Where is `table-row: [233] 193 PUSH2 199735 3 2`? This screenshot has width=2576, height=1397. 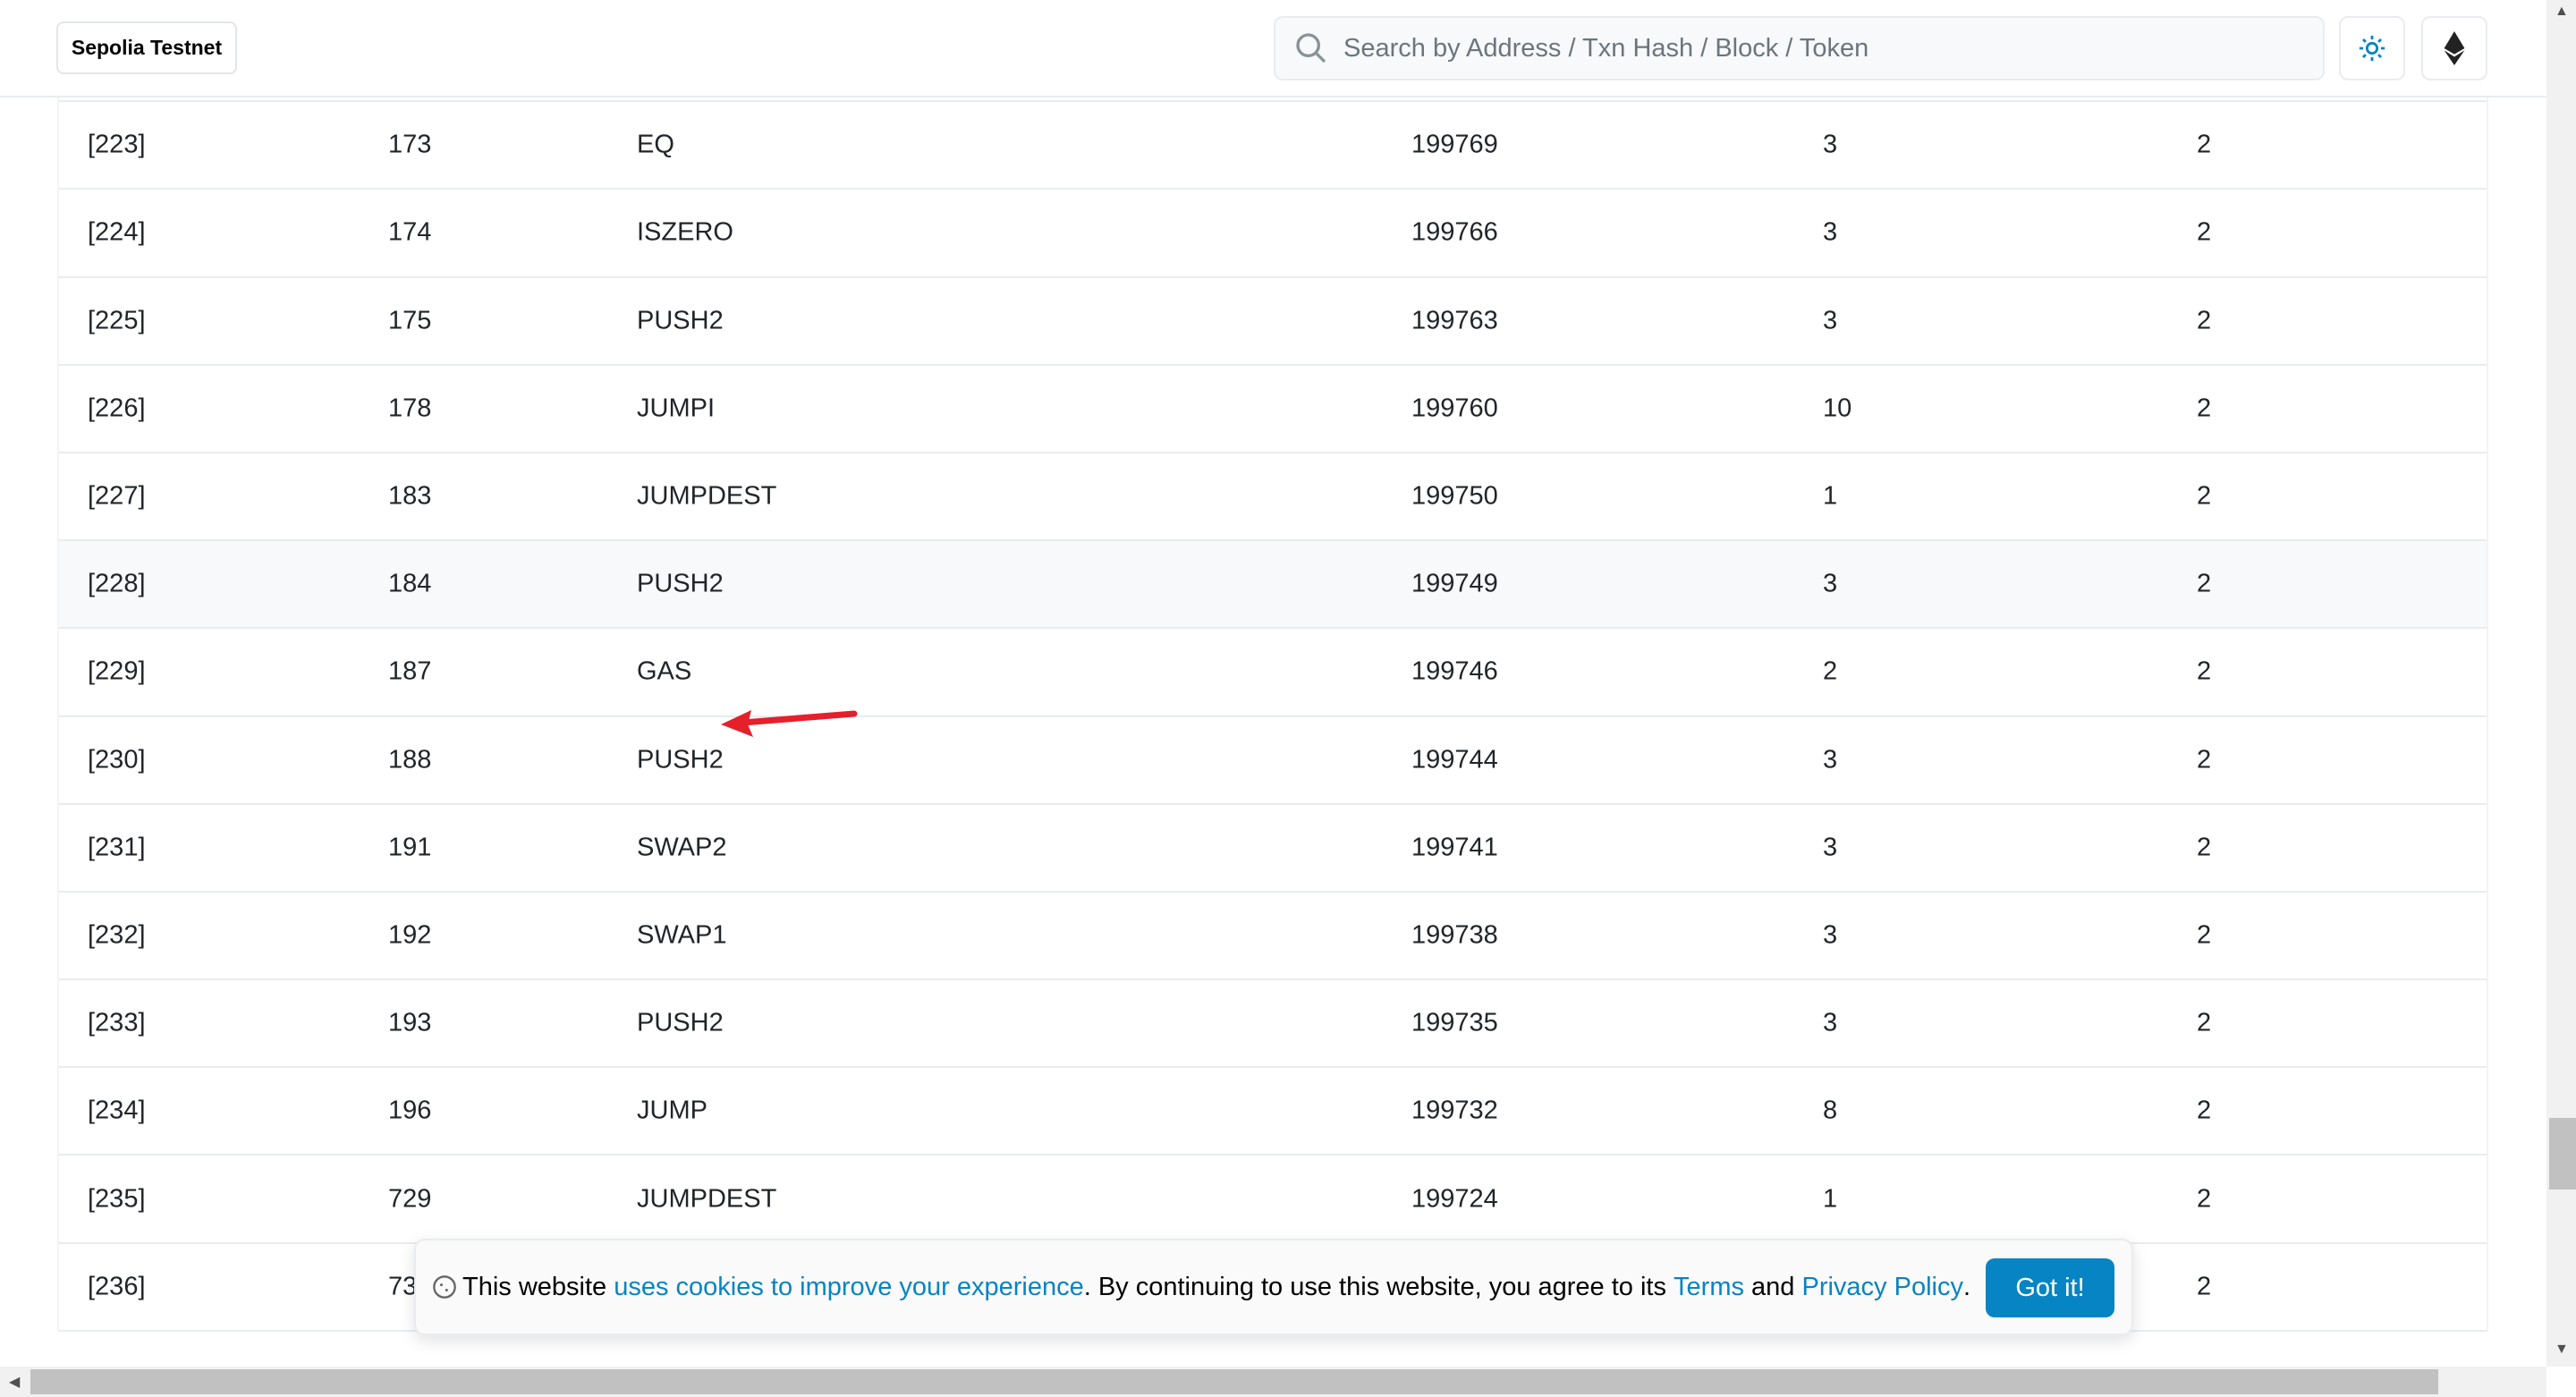
table-row: [233] 193 PUSH2 199735 3 2 is located at coordinates (1273, 1025).